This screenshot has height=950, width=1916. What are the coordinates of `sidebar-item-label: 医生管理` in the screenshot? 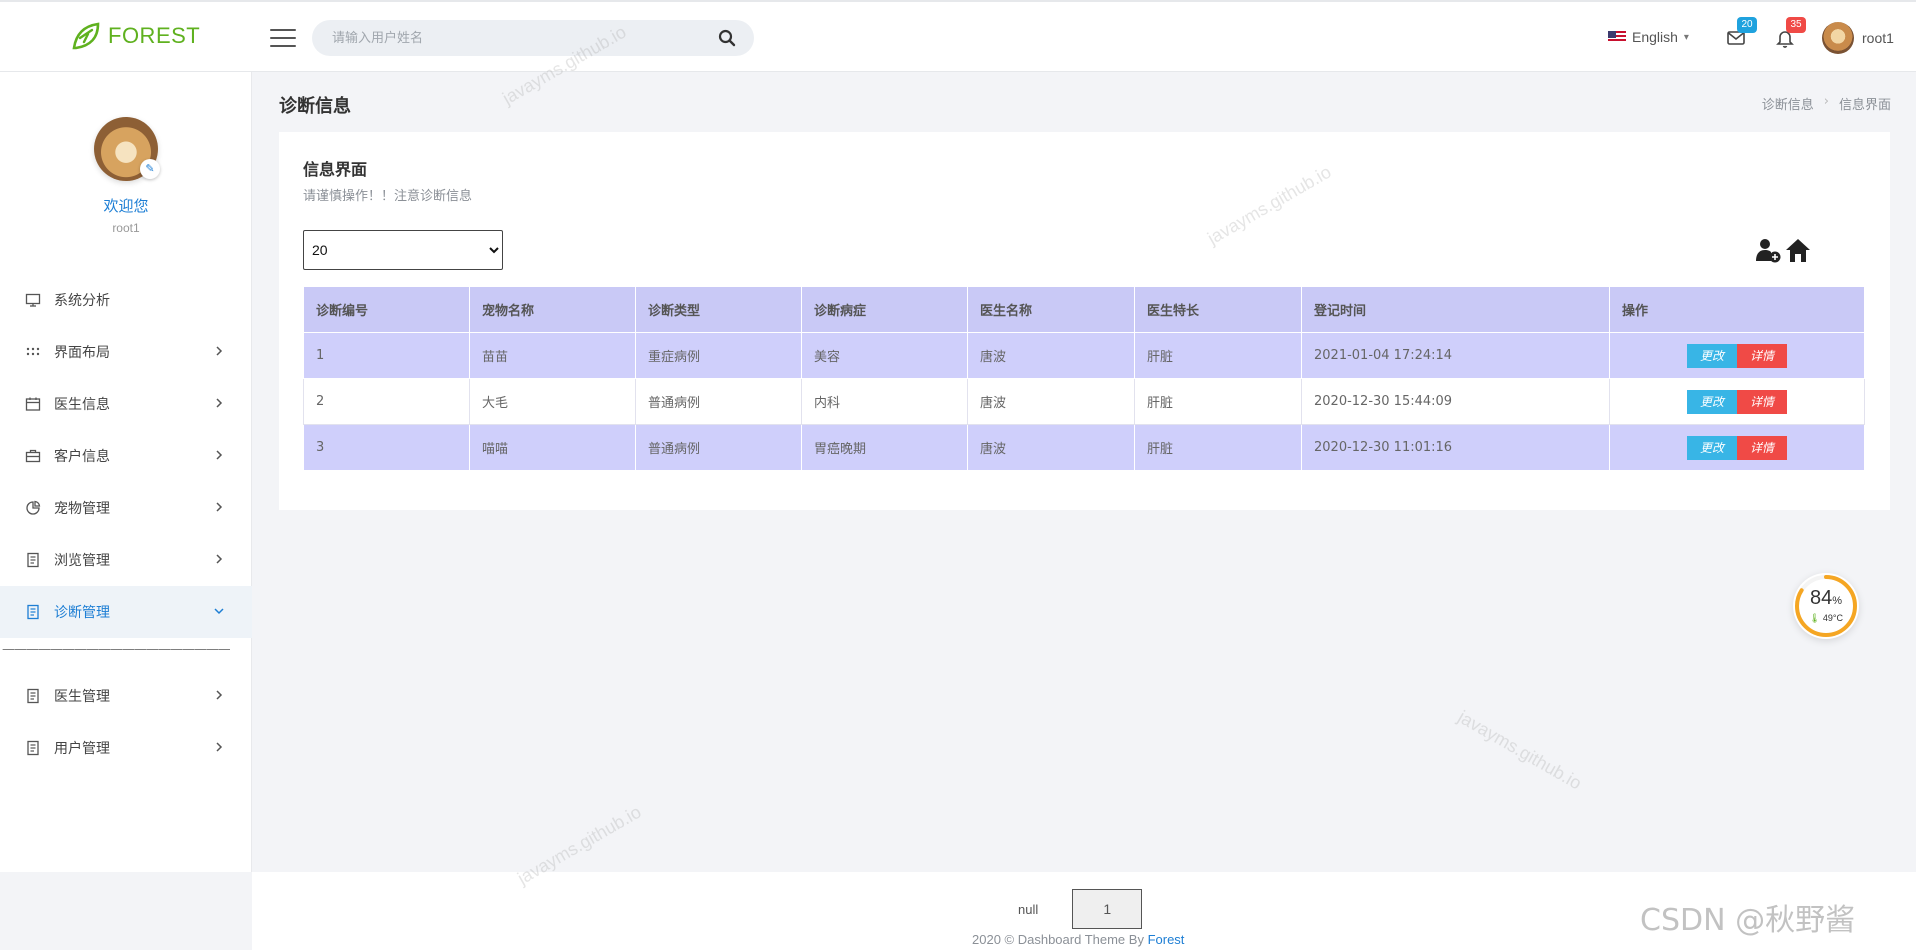 It's located at (82, 697).